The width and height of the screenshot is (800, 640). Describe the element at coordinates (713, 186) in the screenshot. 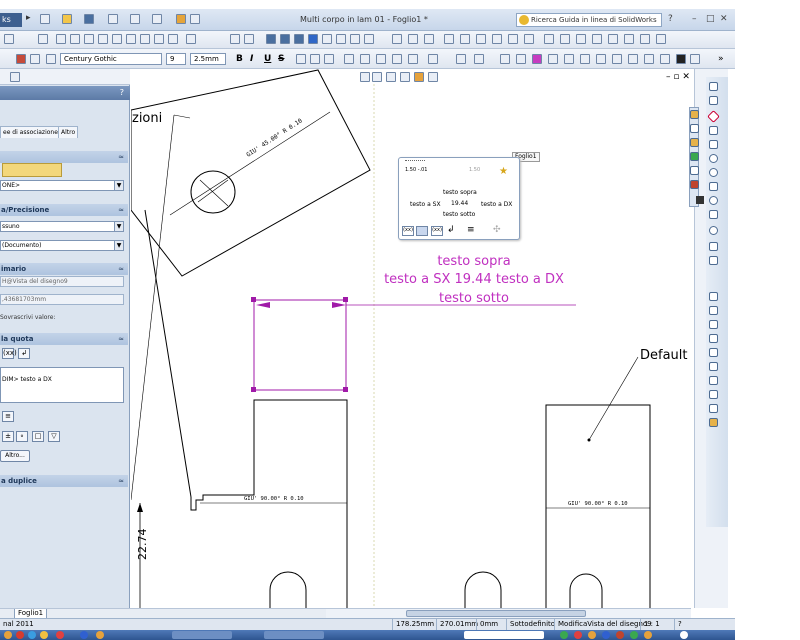

I see `spline-icon` at that location.